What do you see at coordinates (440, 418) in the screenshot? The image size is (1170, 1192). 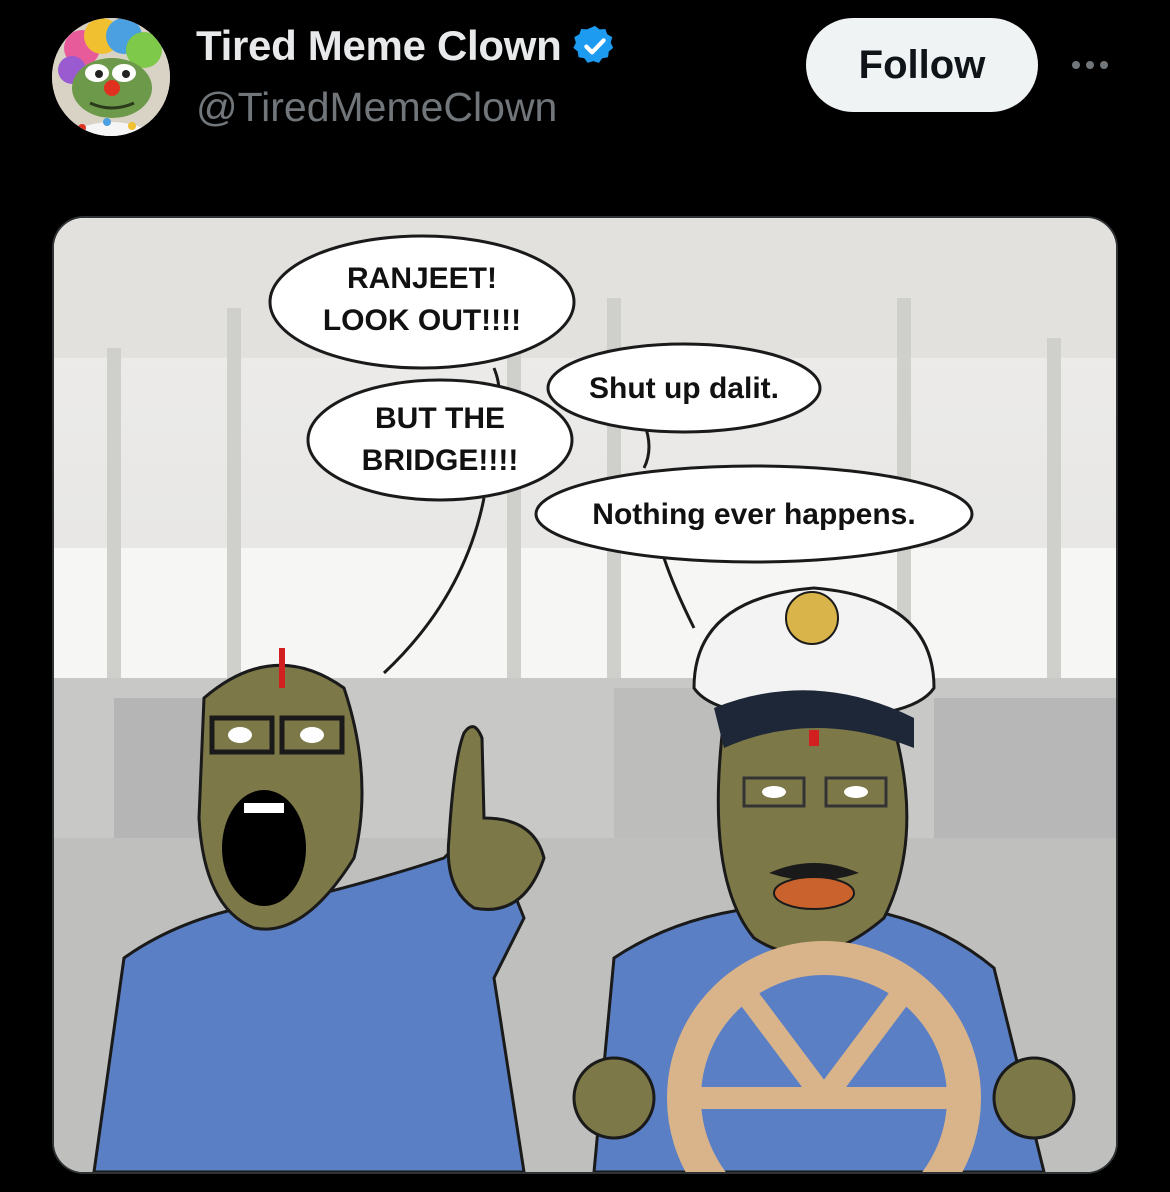 I see `bubble-bridge-line1: BUT THE` at bounding box center [440, 418].